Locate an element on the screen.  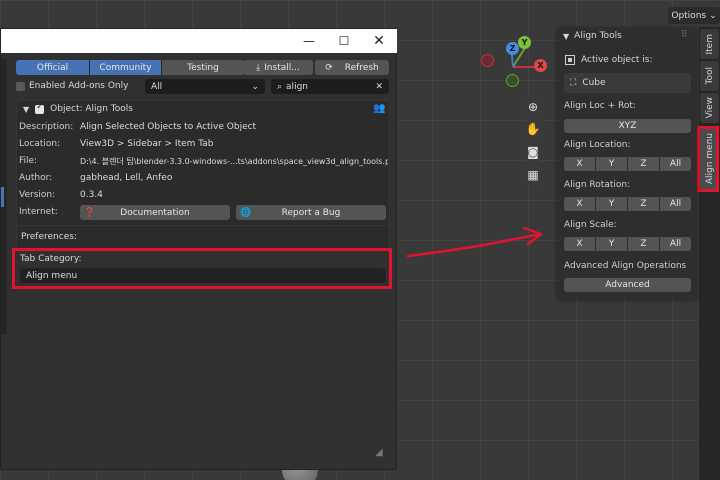
rotation-all-button: All is located at coordinates (675, 204).